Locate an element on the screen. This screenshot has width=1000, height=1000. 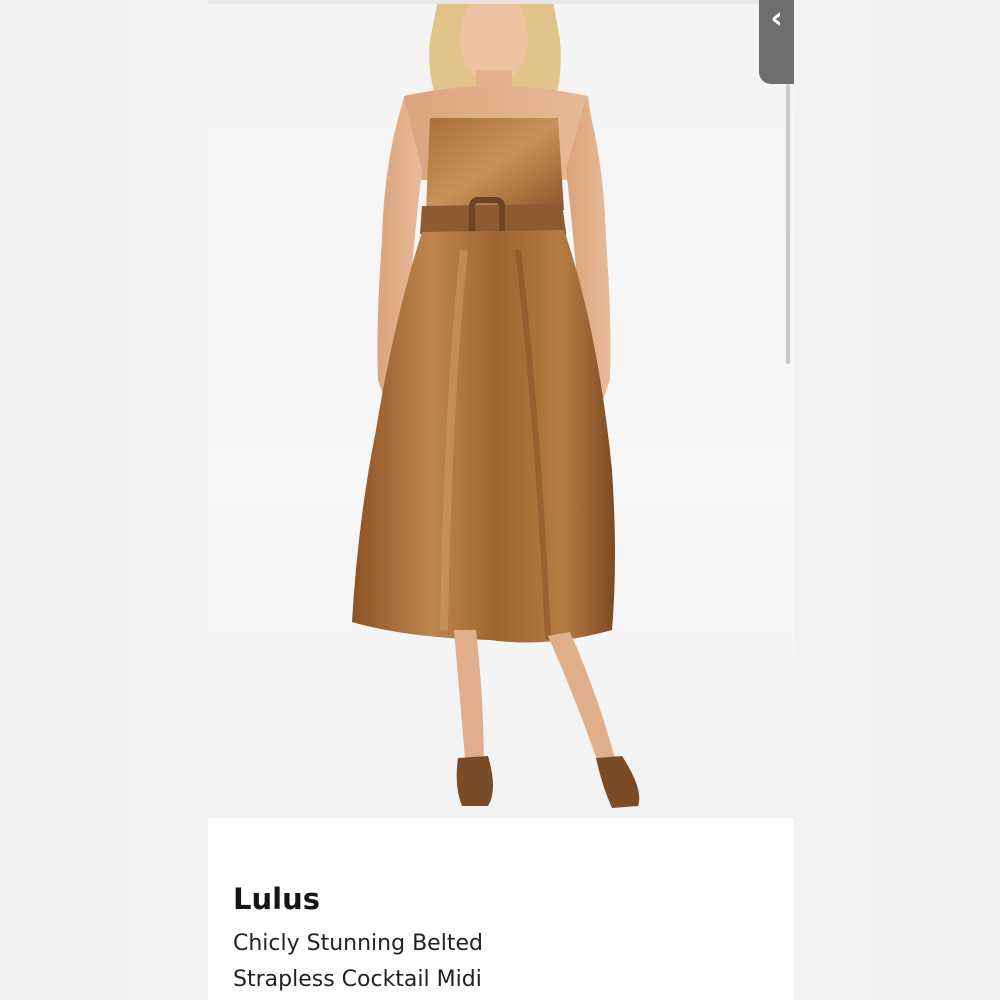
bodice-shape is located at coordinates (495, 164).